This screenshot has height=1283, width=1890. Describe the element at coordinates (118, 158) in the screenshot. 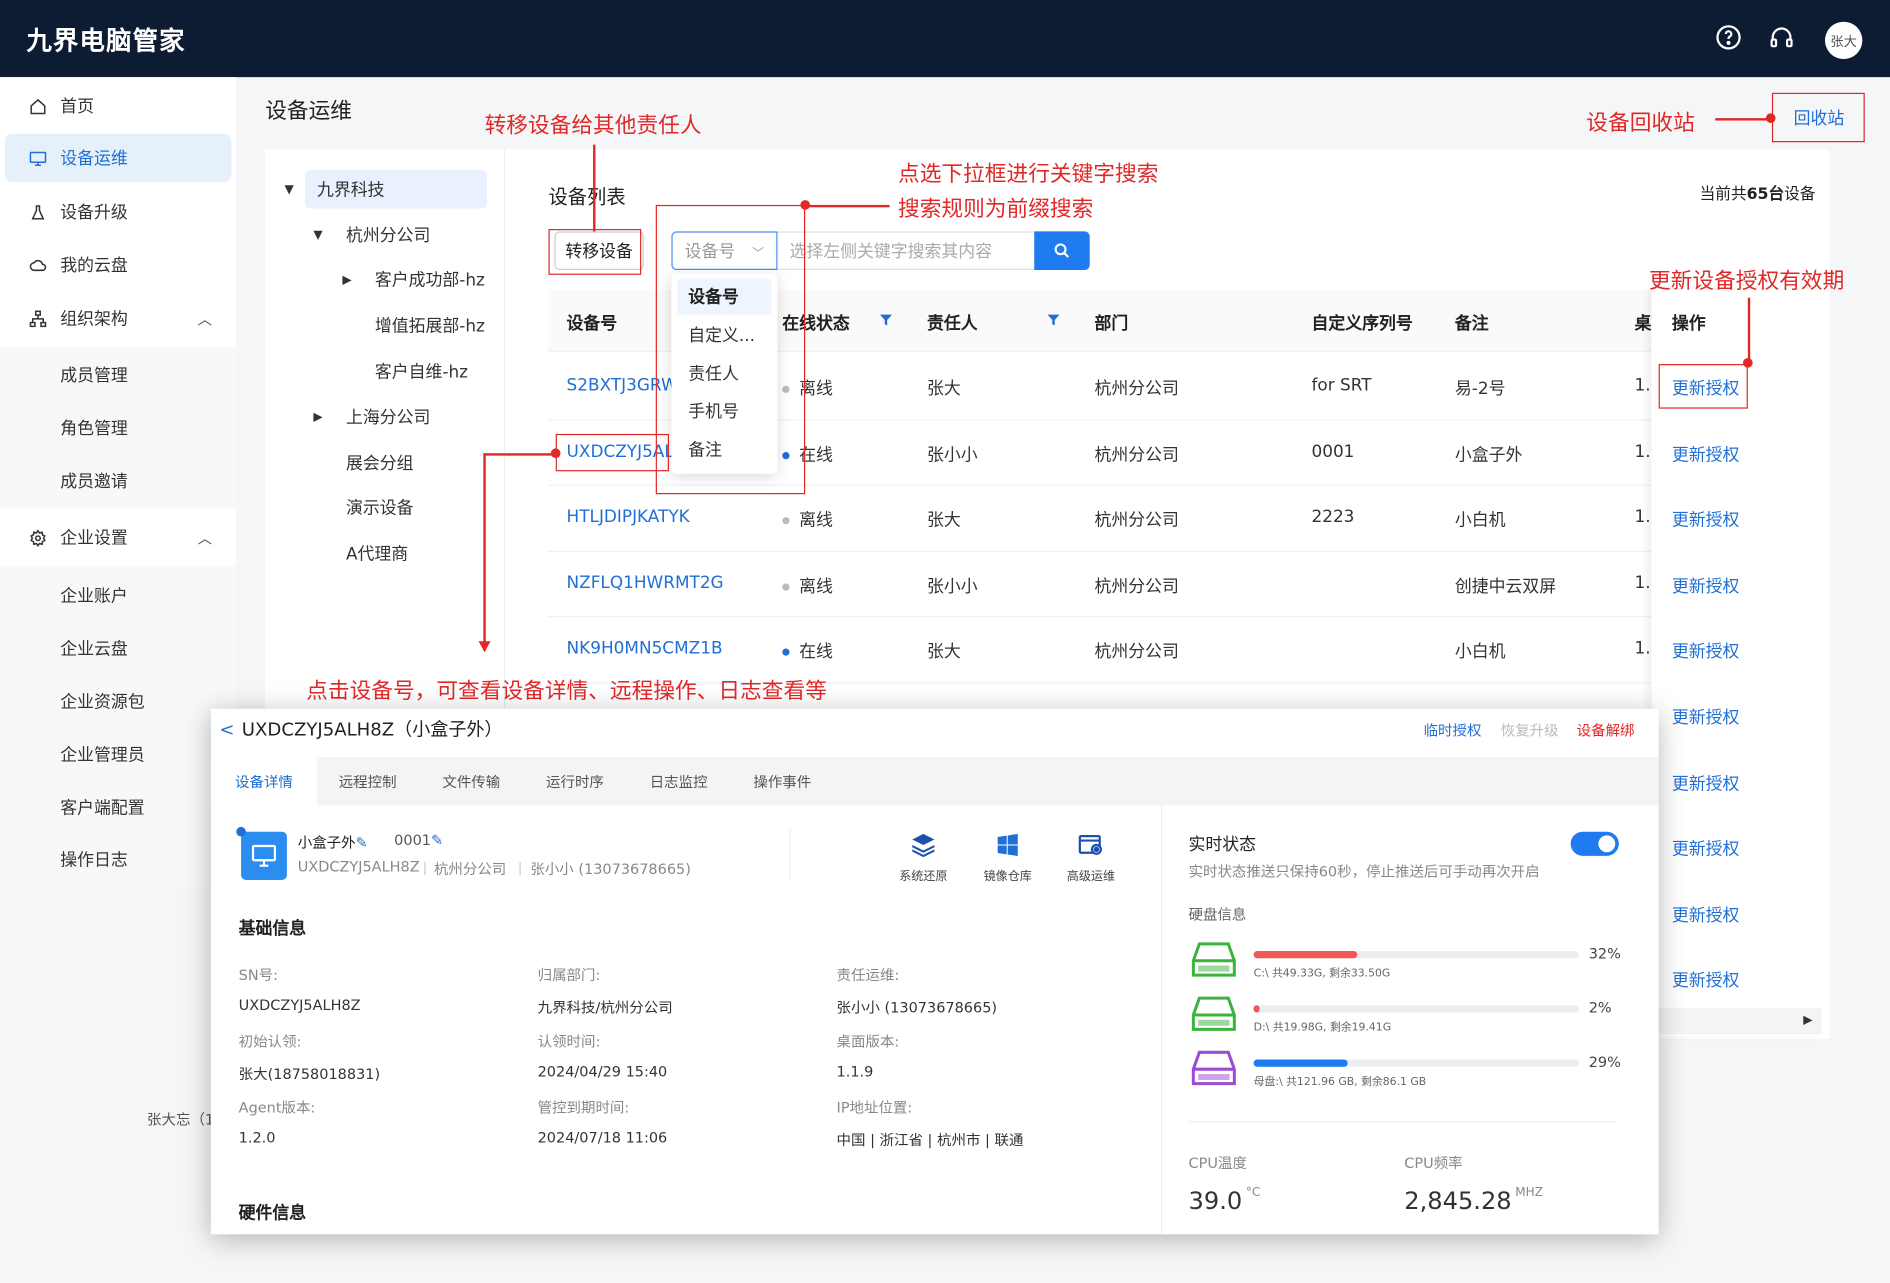

I see `sidebar-item-device-ops: 设备运维` at that location.